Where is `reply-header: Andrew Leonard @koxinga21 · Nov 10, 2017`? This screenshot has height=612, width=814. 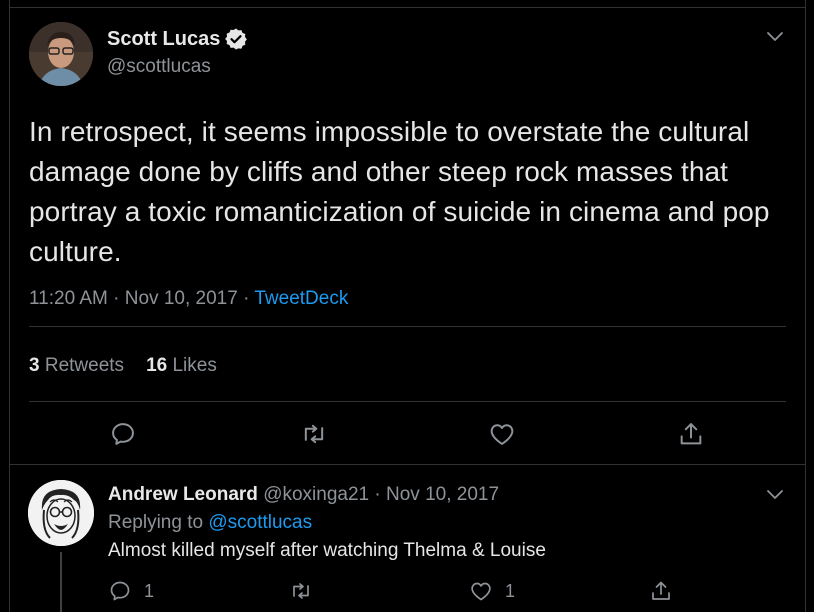 reply-header: Andrew Leonard @koxinga21 · Nov 10, 2017 is located at coordinates (303, 495).